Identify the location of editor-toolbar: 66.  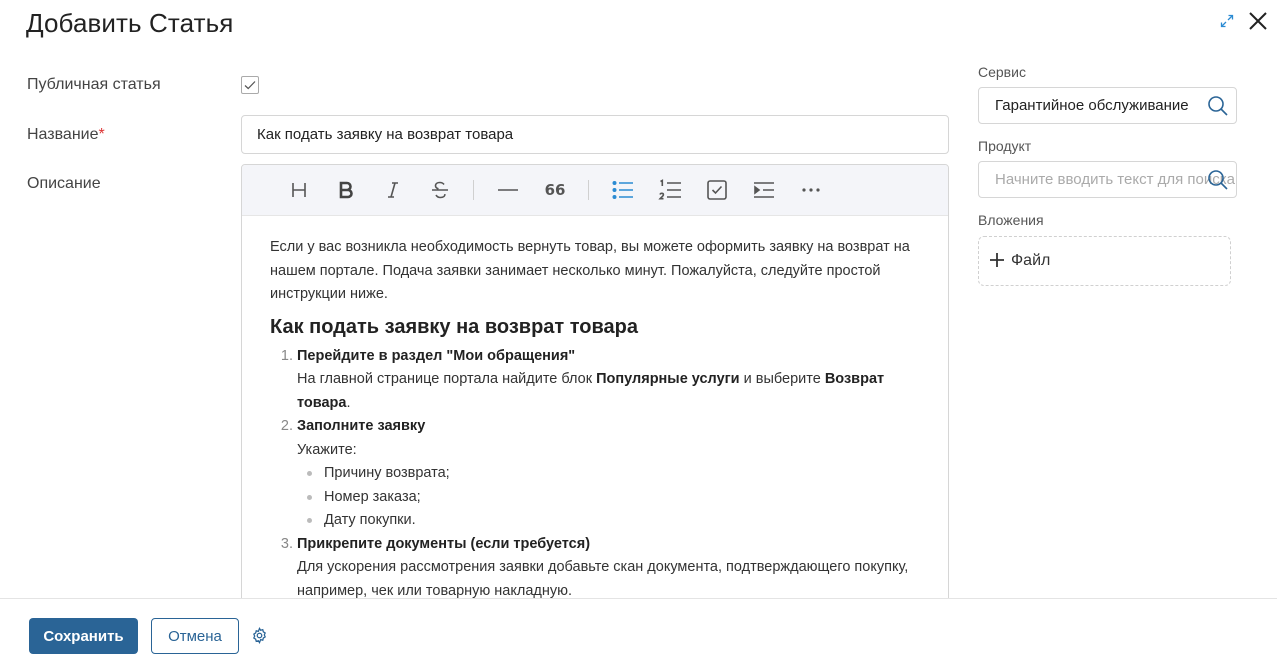
(595, 190).